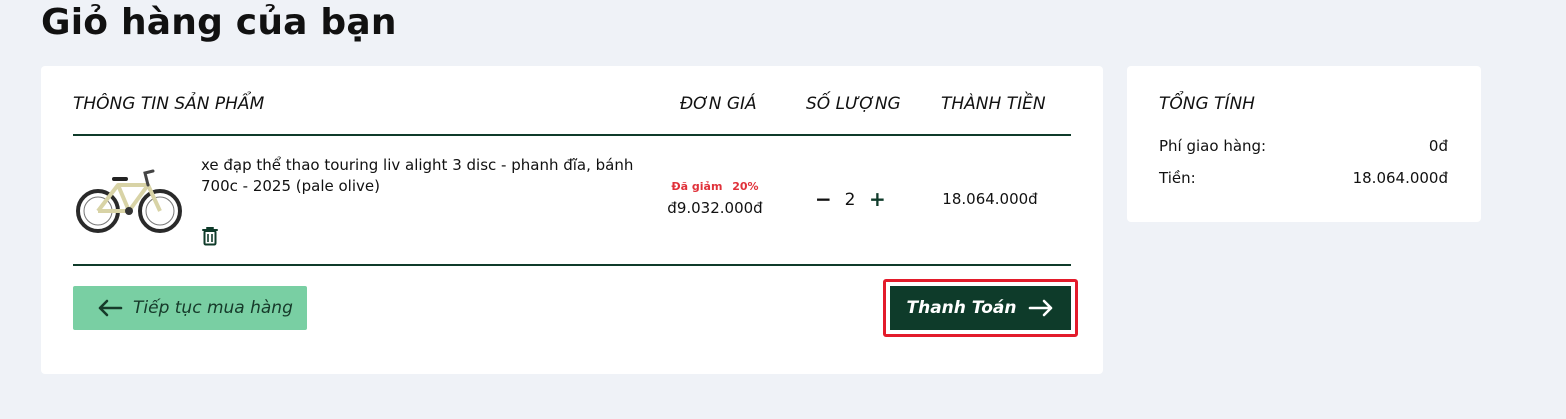 The height and width of the screenshot is (419, 1566). I want to click on discount-label: Đã giảm, so click(697, 186).